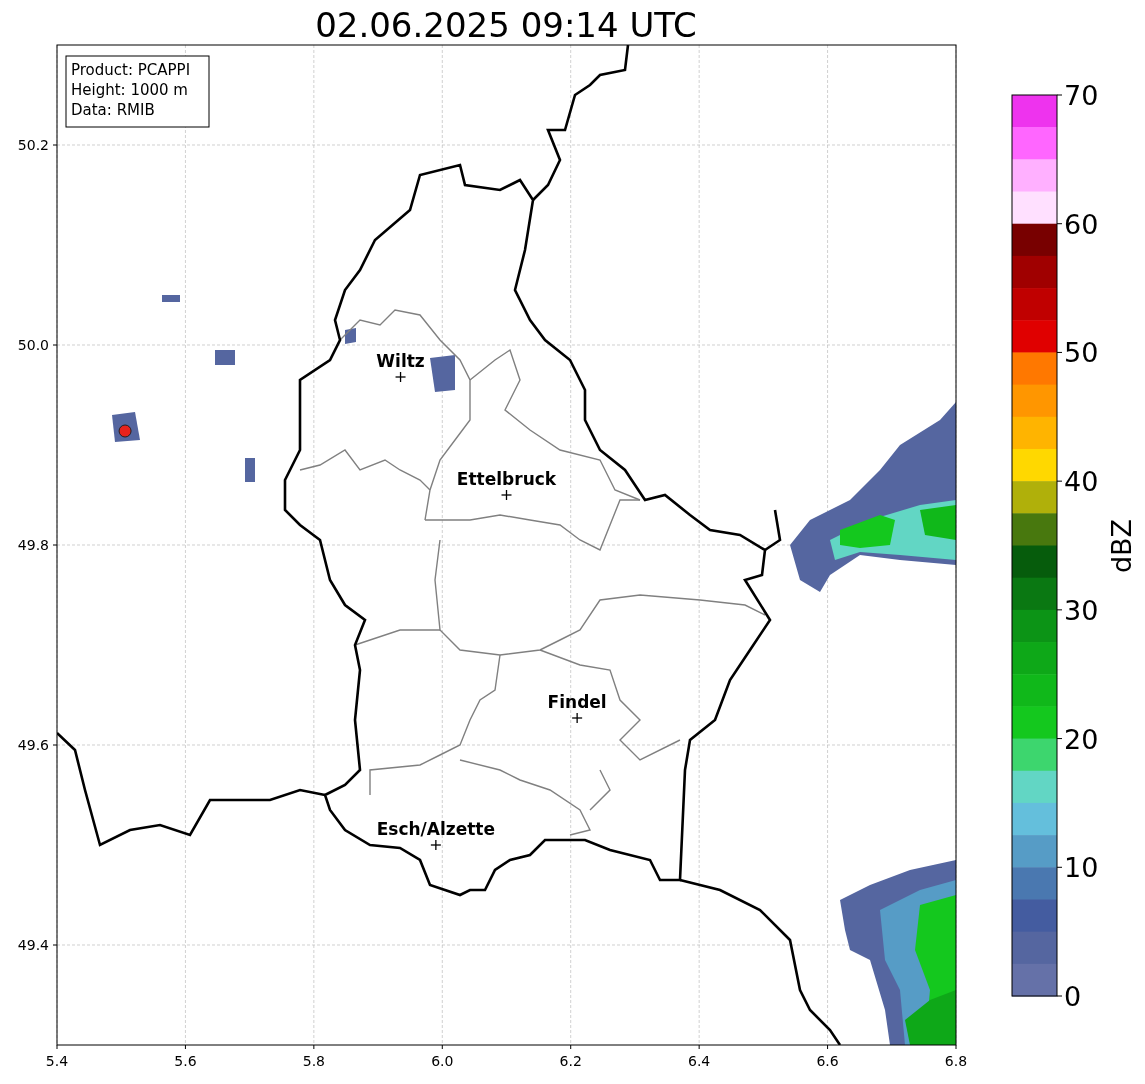 The image size is (1145, 1084). I want to click on axis-tick-label: 5.4, so click(57, 1061).